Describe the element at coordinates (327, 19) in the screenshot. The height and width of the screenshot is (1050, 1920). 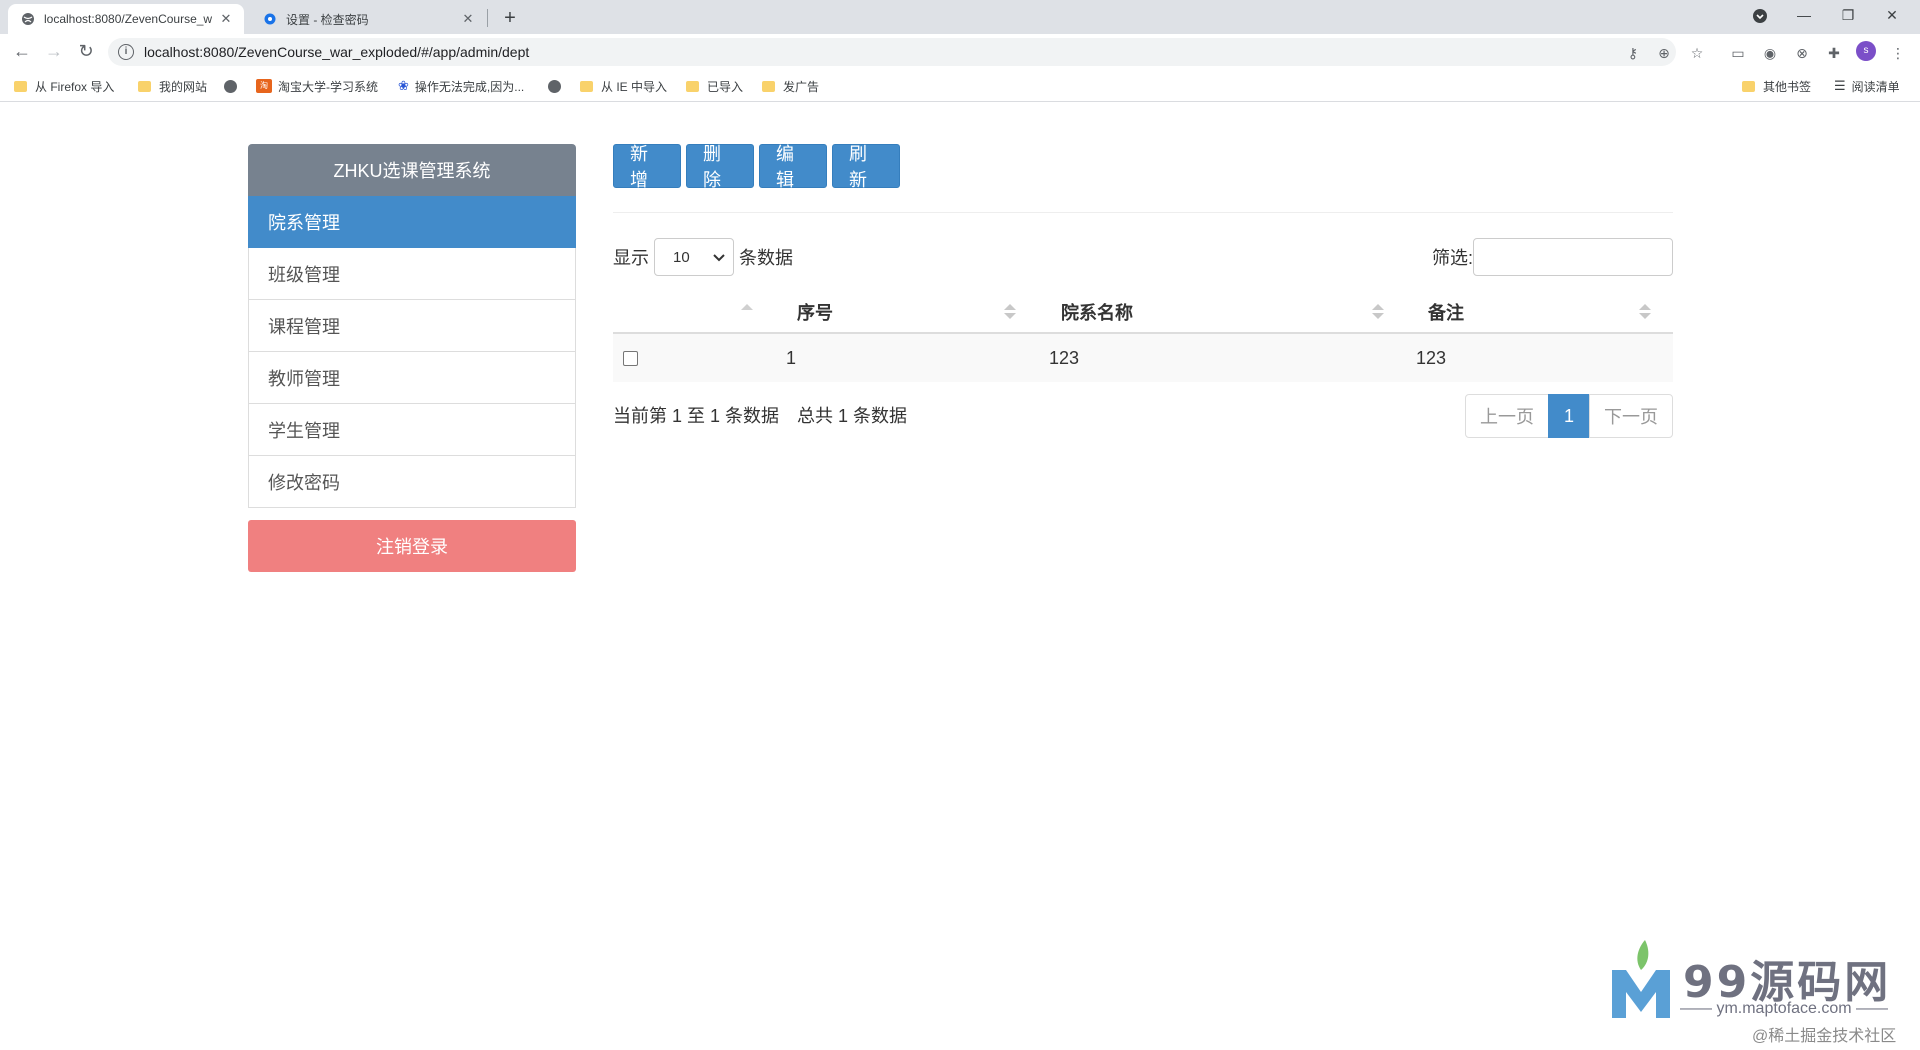
I see `browser-tab-title: 设置 - 检查密码` at that location.